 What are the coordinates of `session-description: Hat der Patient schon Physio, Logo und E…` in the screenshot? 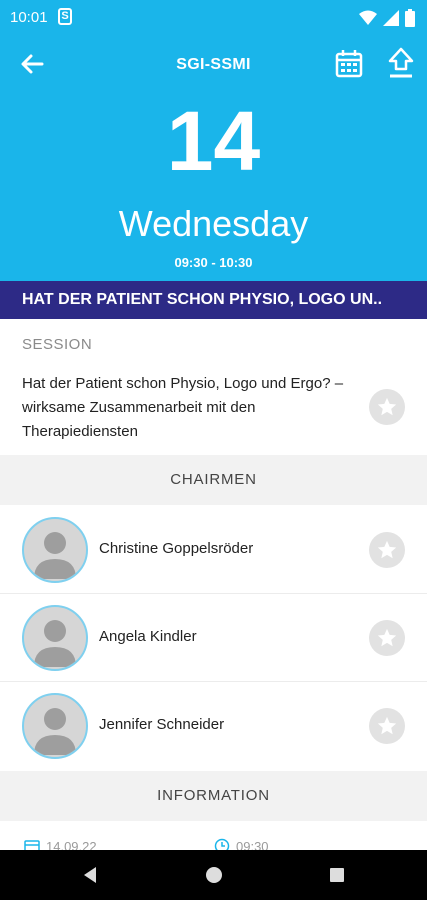 It's located at (183, 407).